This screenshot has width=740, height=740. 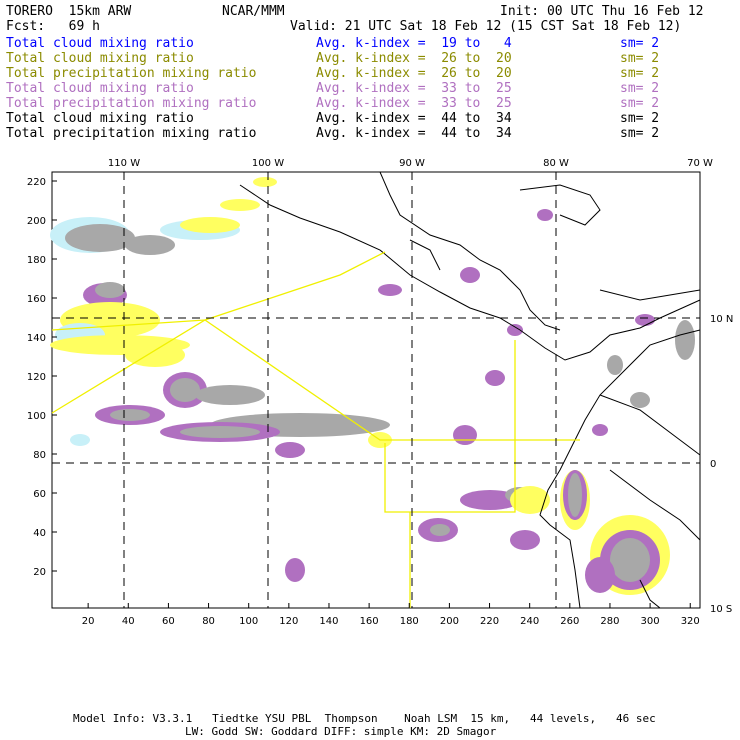 I want to click on x-tick-label: 180, so click(x=409, y=621).